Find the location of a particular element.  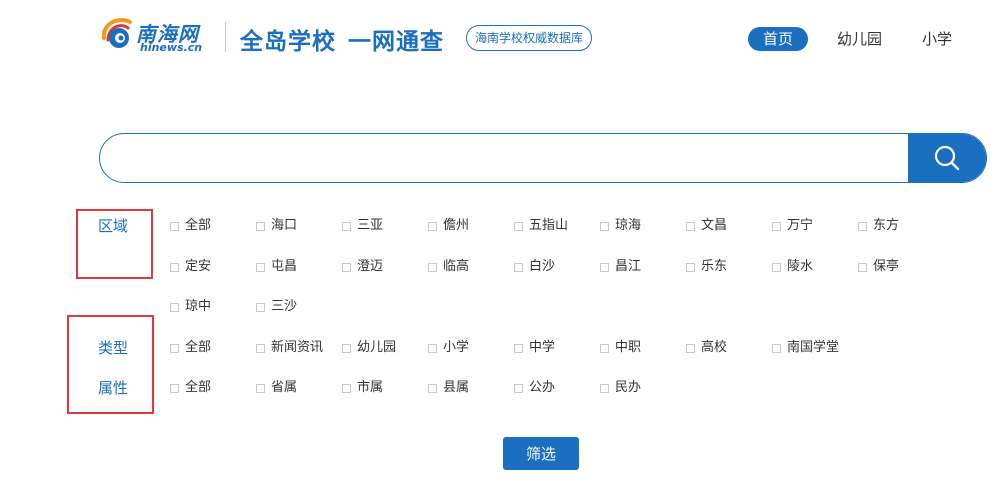

type-option: 中职 is located at coordinates (620, 348).